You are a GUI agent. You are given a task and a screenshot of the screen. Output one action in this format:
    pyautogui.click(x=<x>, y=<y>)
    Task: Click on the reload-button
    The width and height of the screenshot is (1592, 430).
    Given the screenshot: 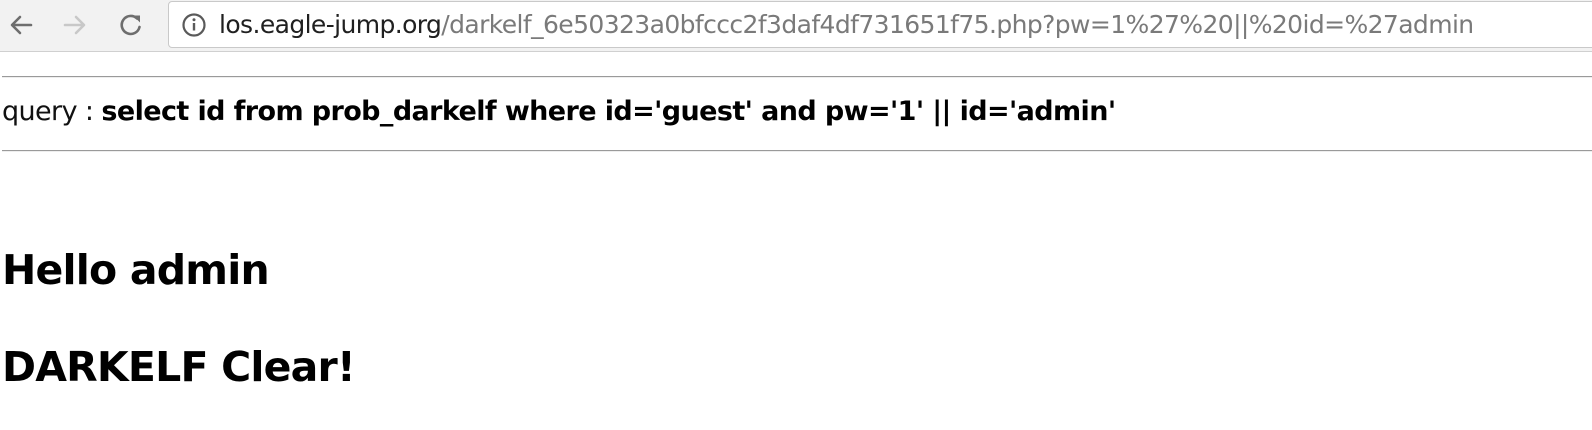 What is the action you would take?
    pyautogui.click(x=131, y=25)
    